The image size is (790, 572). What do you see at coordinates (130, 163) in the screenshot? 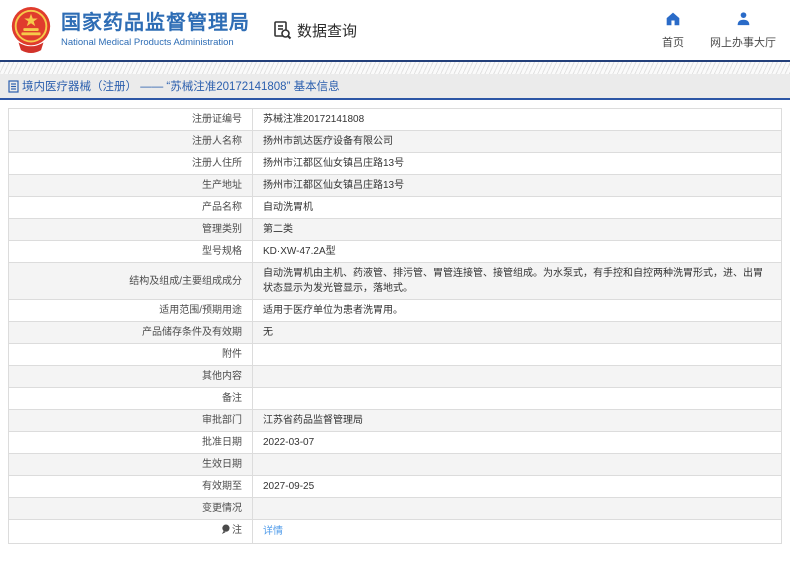
I see `row-label: 注册人住所` at bounding box center [130, 163].